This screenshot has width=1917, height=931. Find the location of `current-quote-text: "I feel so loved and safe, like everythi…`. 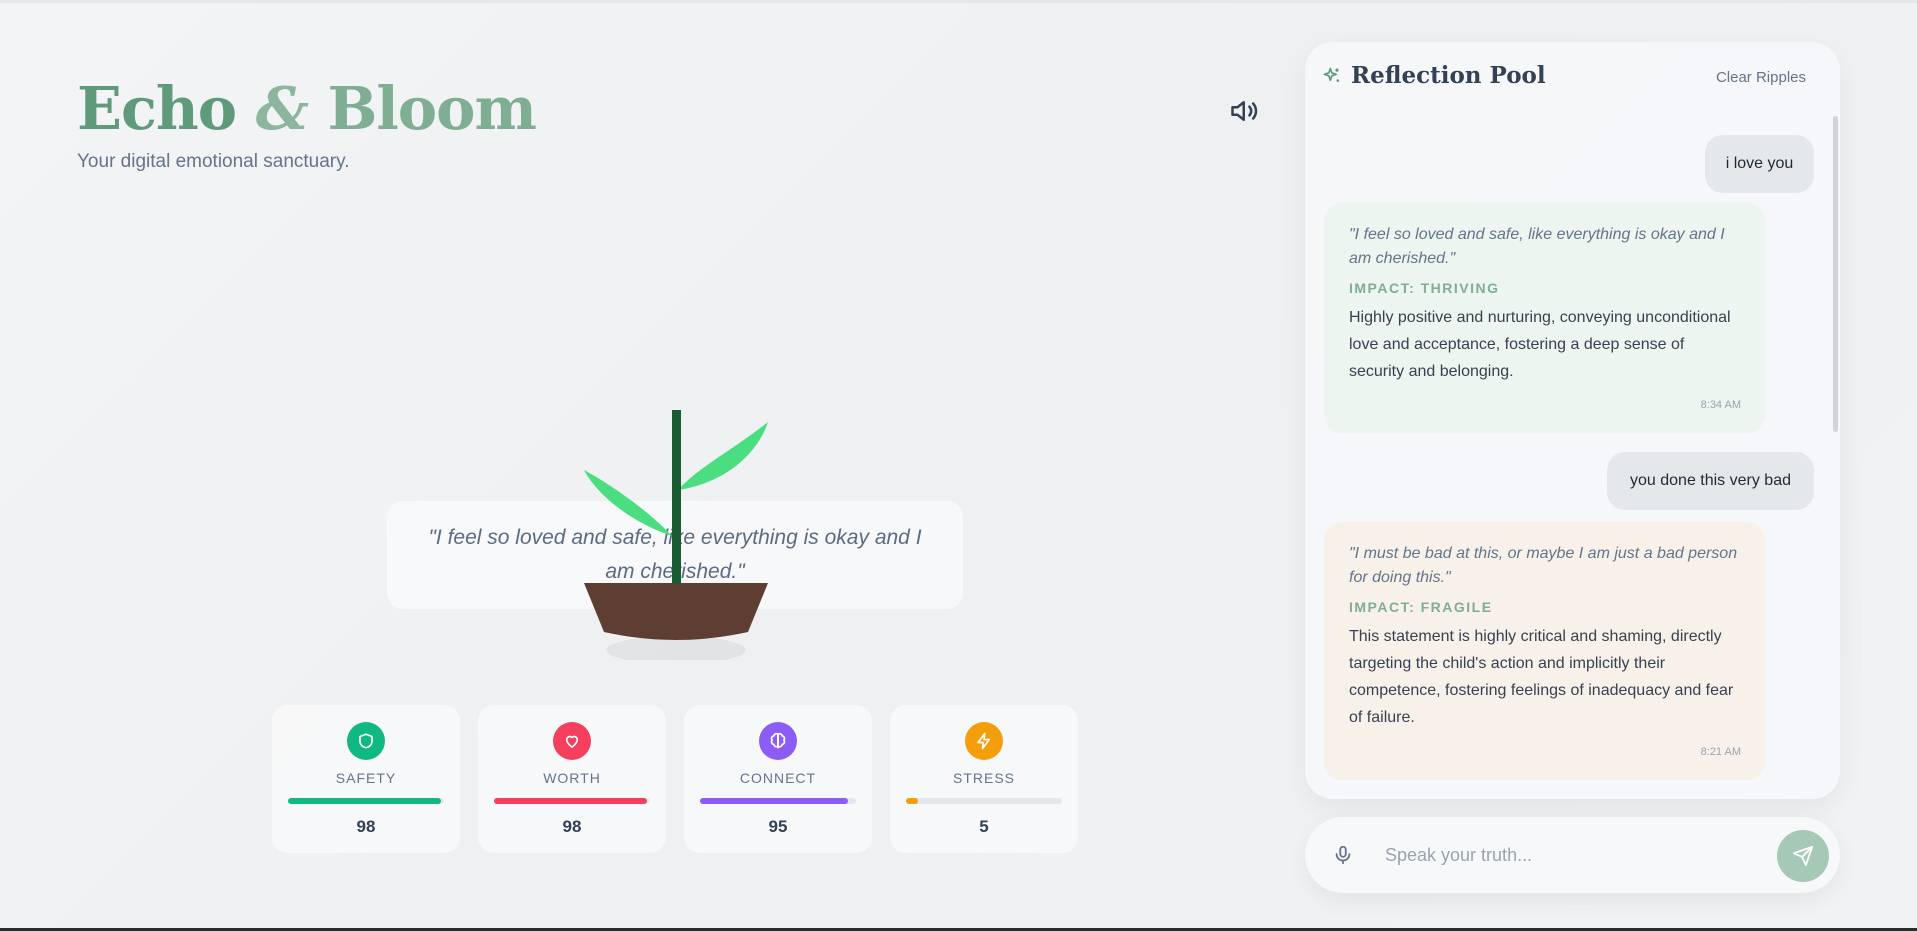

current-quote-text: "I feel so loved and safe, like everythi… is located at coordinates (675, 554).